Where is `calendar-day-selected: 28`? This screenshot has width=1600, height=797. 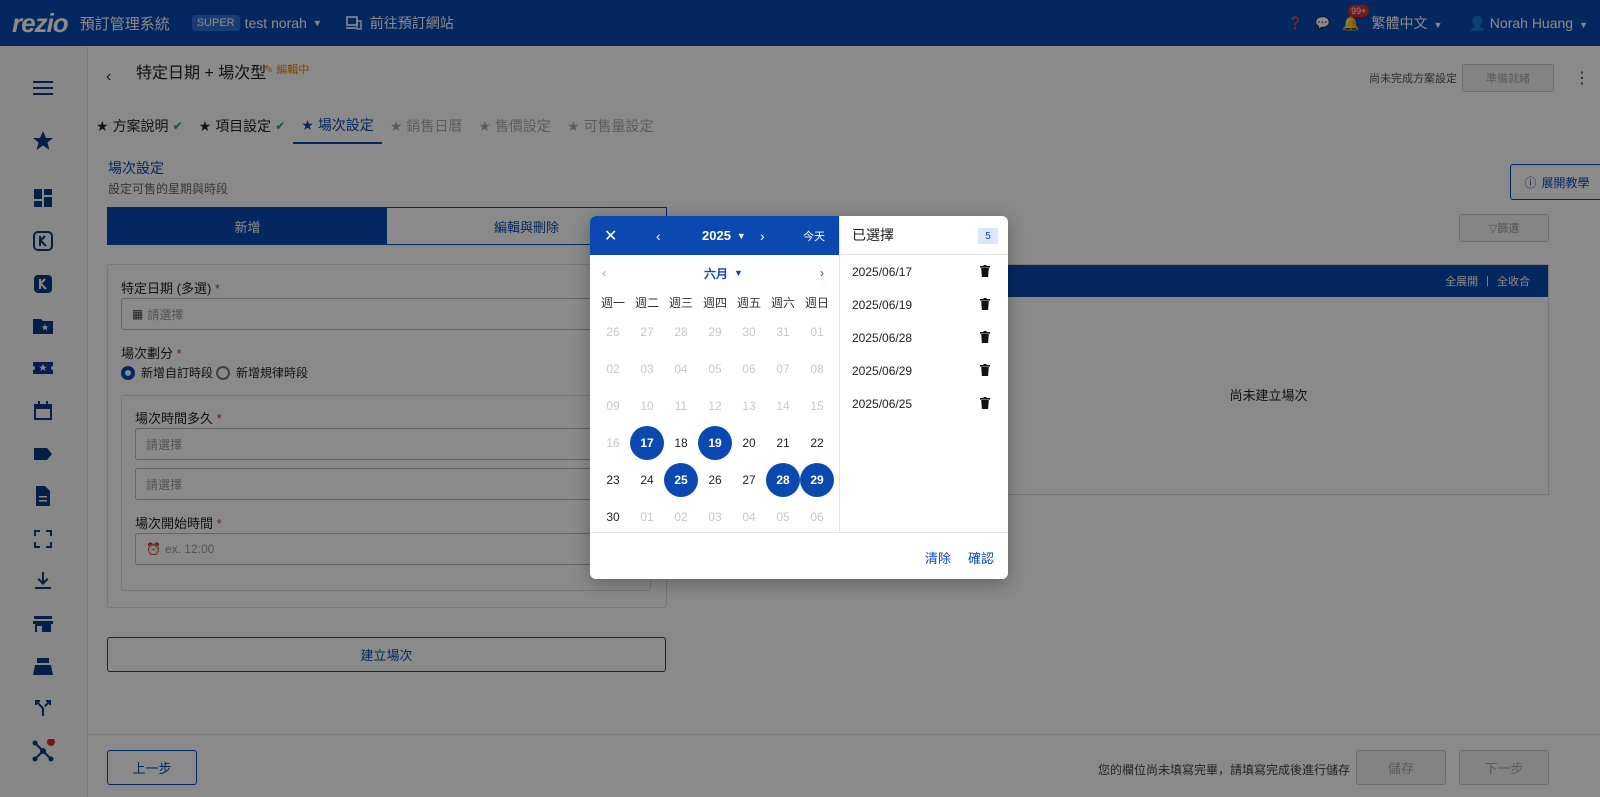 calendar-day-selected: 28 is located at coordinates (783, 479).